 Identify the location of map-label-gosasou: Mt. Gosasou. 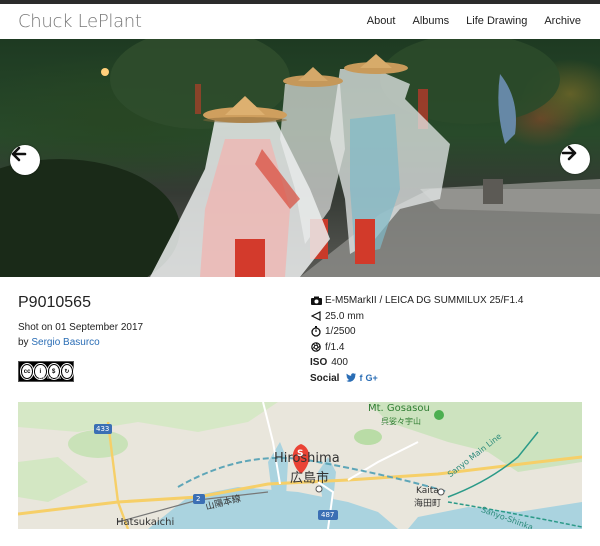
(399, 408).